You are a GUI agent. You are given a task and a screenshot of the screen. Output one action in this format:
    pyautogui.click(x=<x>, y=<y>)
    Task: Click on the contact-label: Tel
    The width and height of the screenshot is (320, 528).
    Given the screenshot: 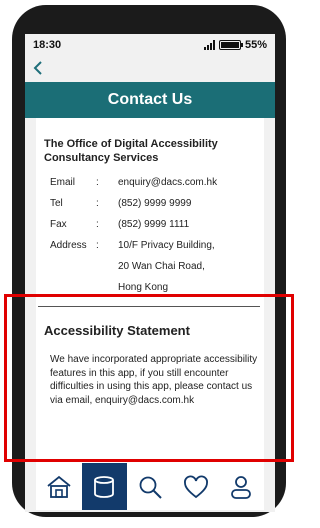 What is the action you would take?
    pyautogui.click(x=56, y=203)
    